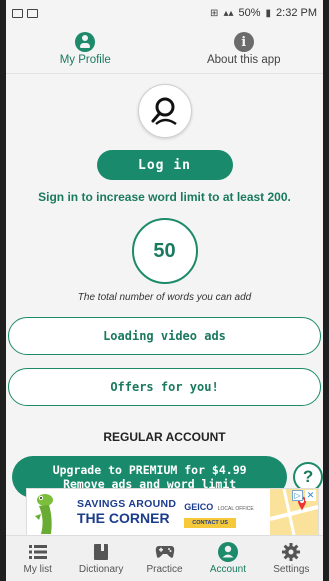 This screenshot has height=581, width=329. I want to click on tab-label: About this app, so click(243, 60).